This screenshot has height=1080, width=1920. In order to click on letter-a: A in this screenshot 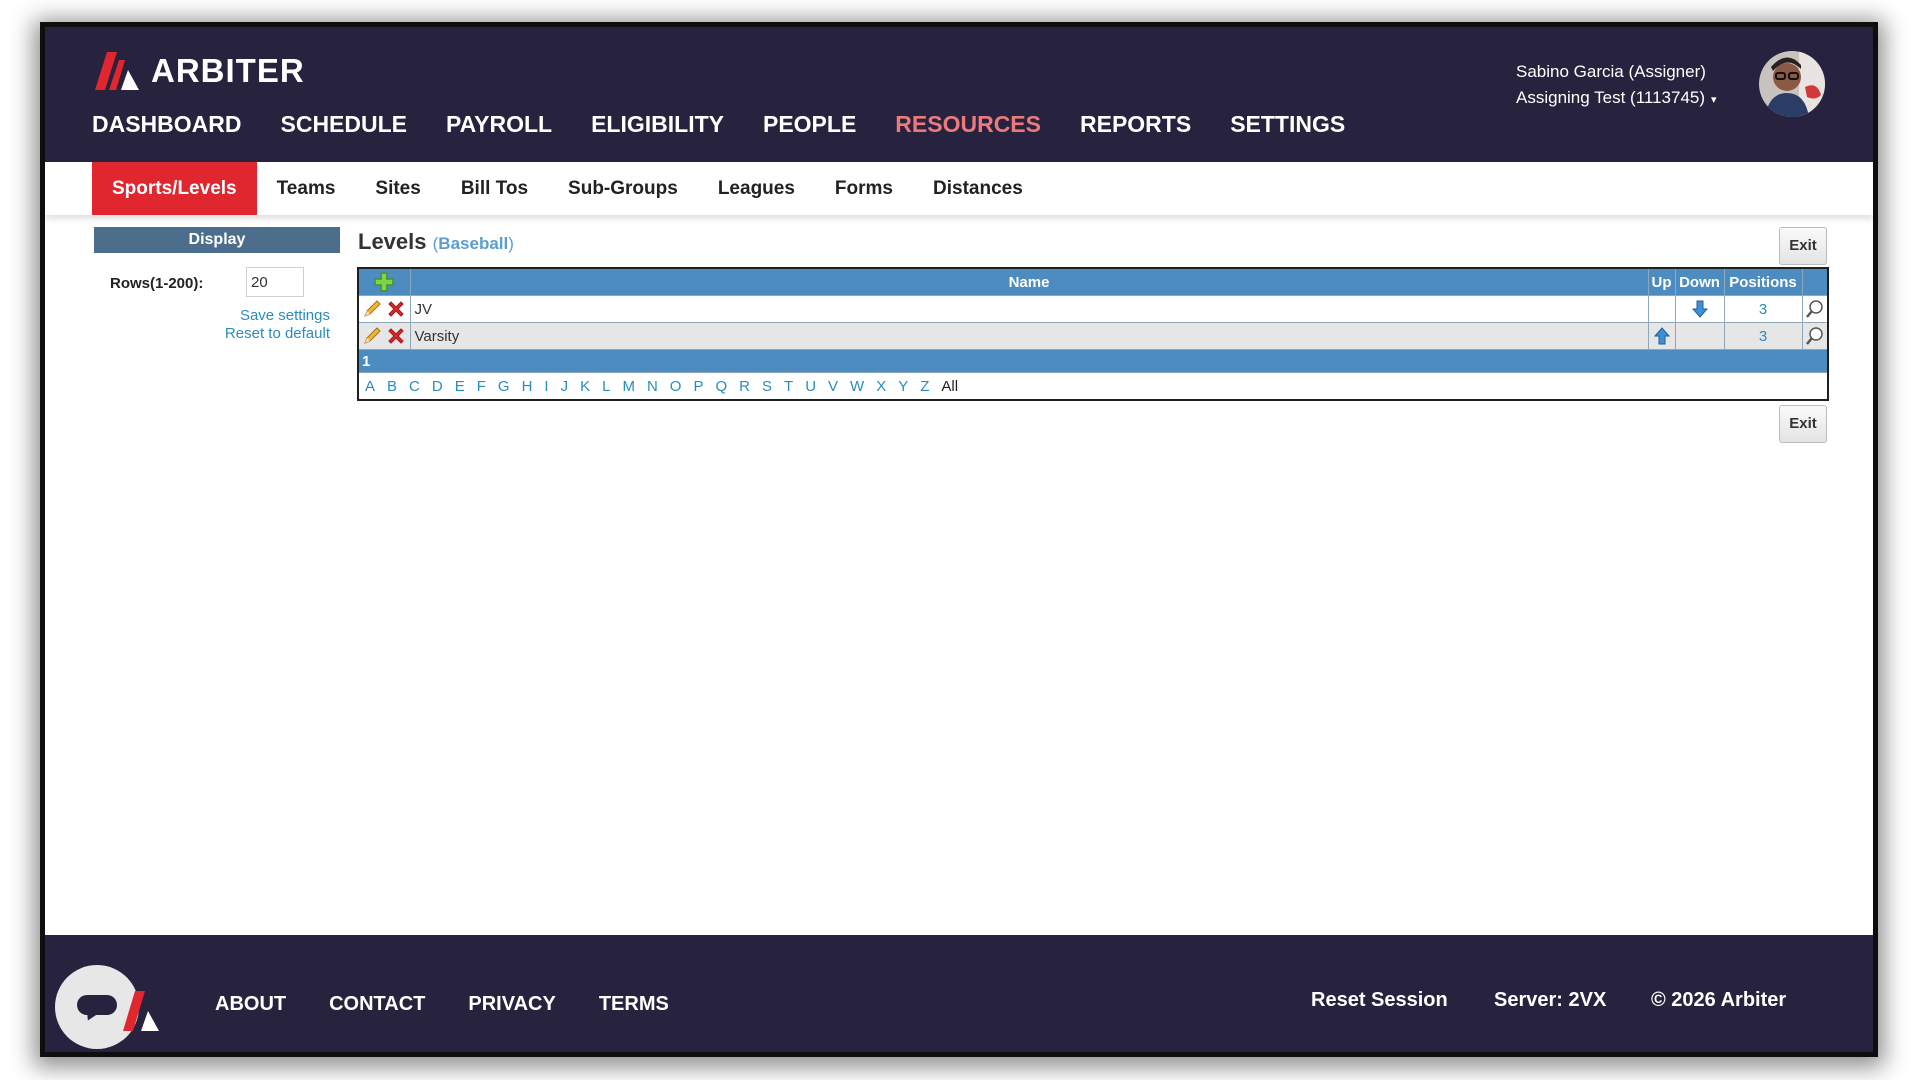, I will do `click(370, 386)`.